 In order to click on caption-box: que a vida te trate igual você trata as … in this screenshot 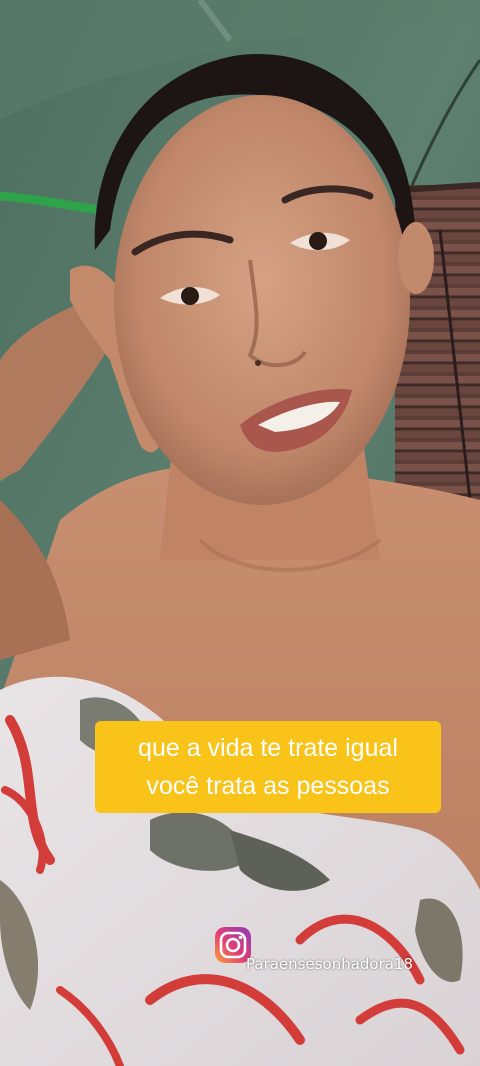, I will do `click(268, 767)`.